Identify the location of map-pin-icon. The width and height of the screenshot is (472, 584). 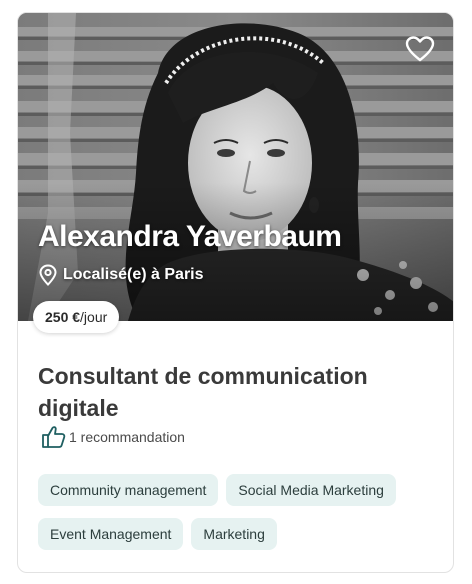
(48, 275).